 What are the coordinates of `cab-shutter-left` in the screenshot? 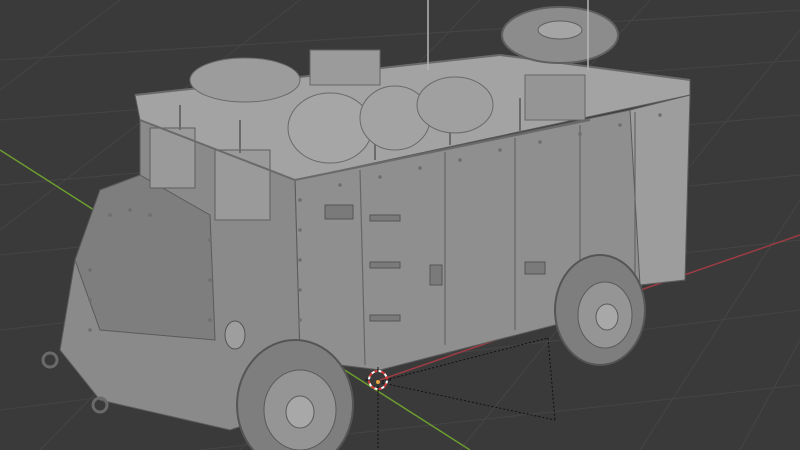 It's located at (172, 158).